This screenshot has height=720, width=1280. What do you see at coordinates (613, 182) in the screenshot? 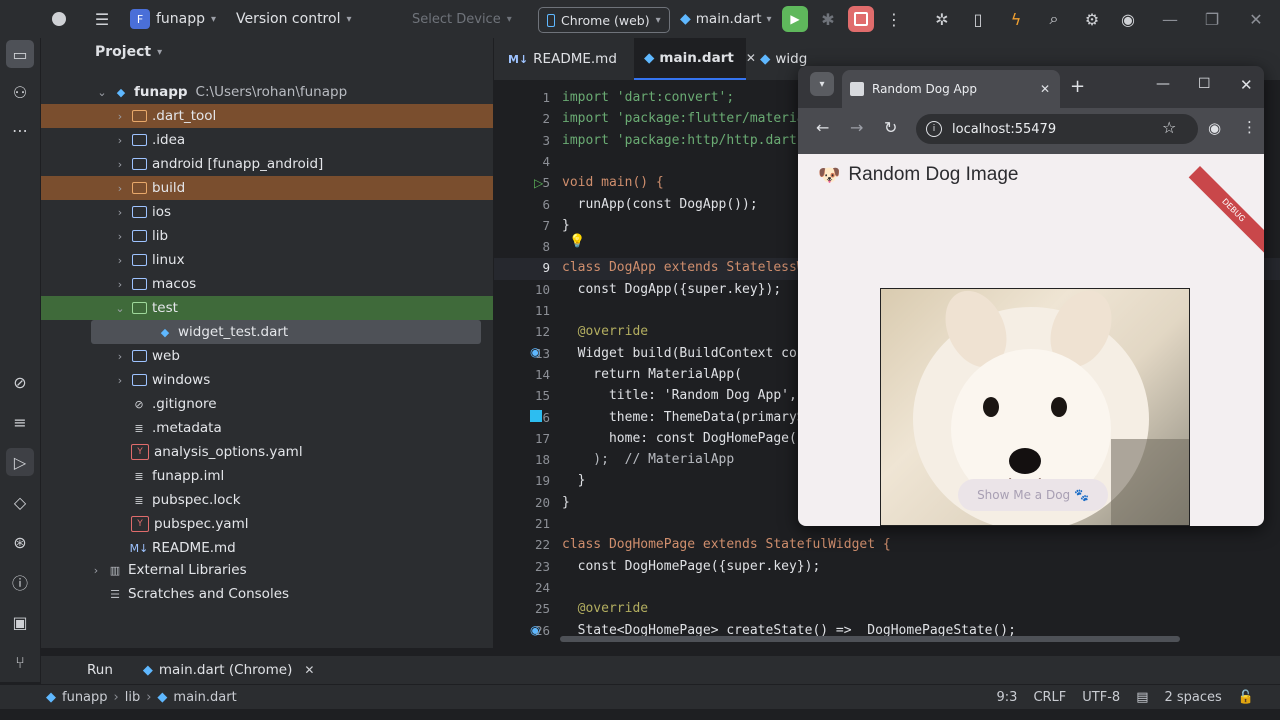
I see `code-line: void main() {` at bounding box center [613, 182].